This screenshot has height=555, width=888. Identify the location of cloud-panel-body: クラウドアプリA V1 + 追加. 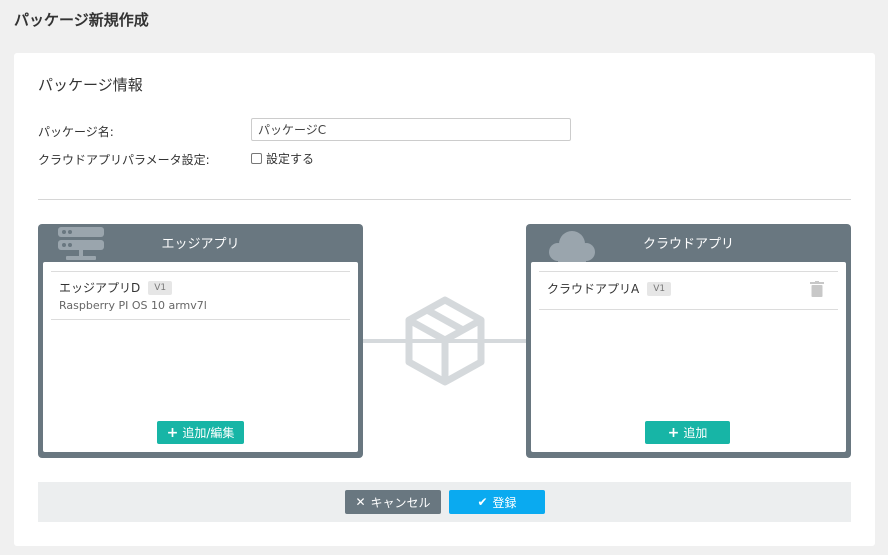
(688, 357).